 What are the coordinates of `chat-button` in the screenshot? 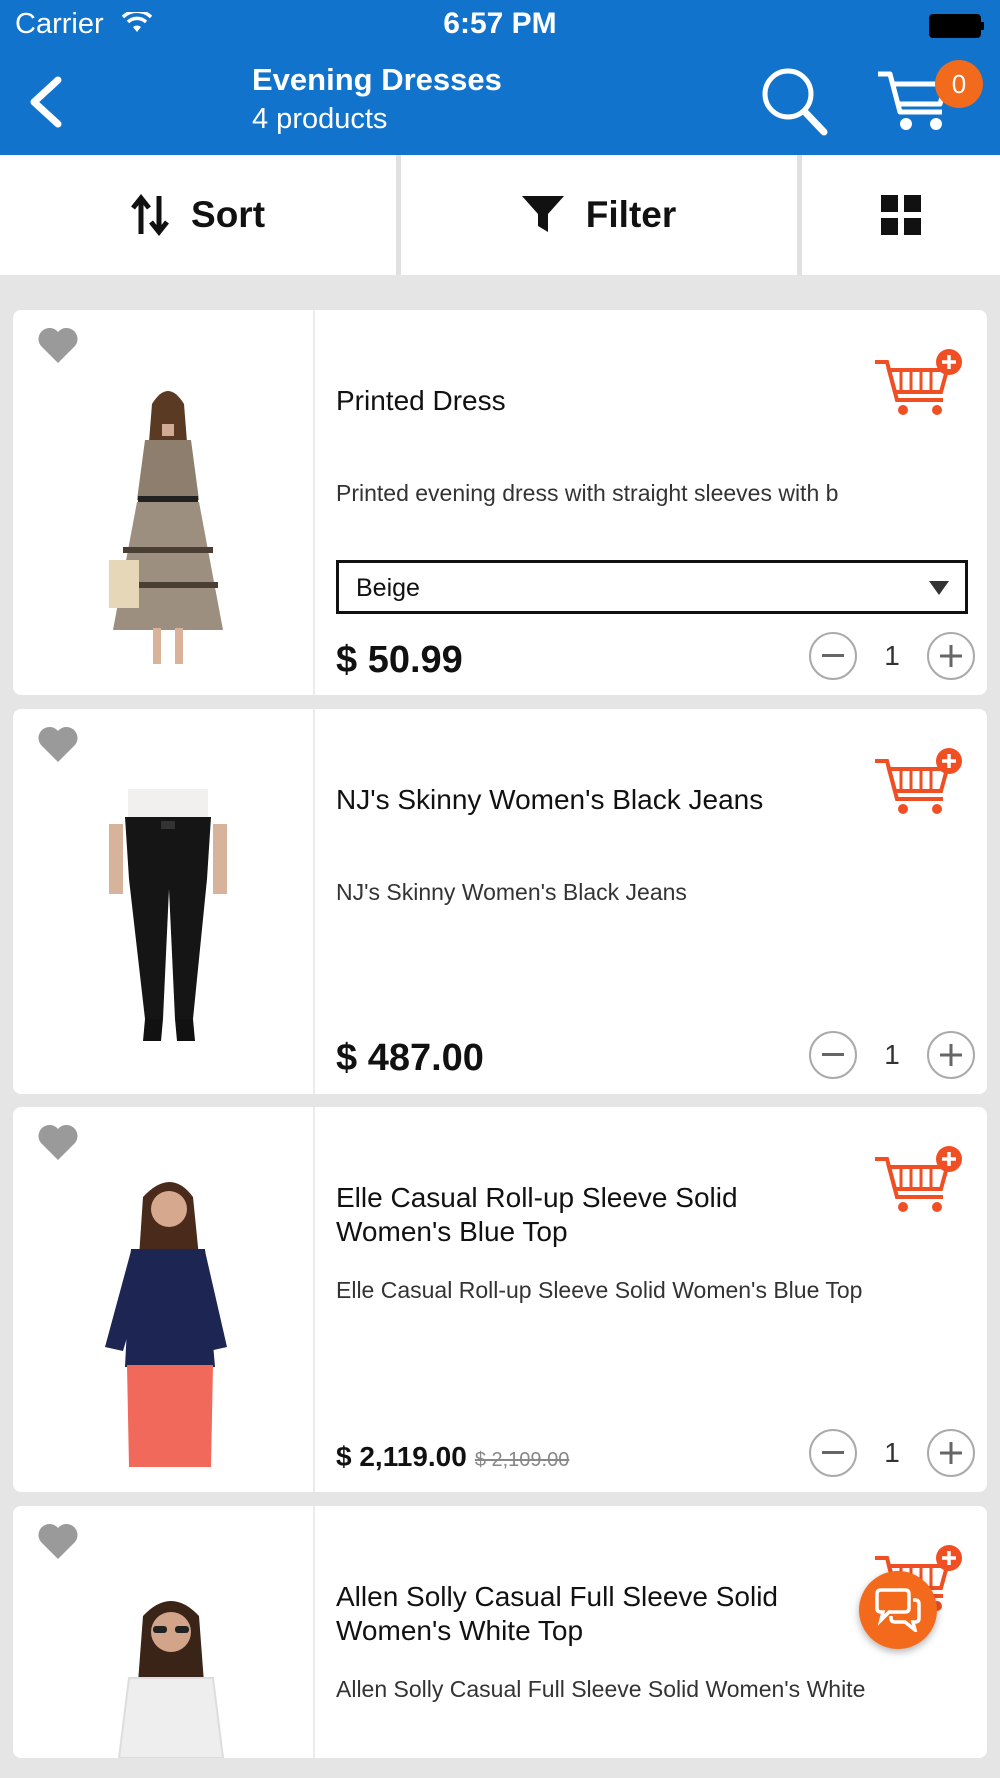 It's located at (898, 1610).